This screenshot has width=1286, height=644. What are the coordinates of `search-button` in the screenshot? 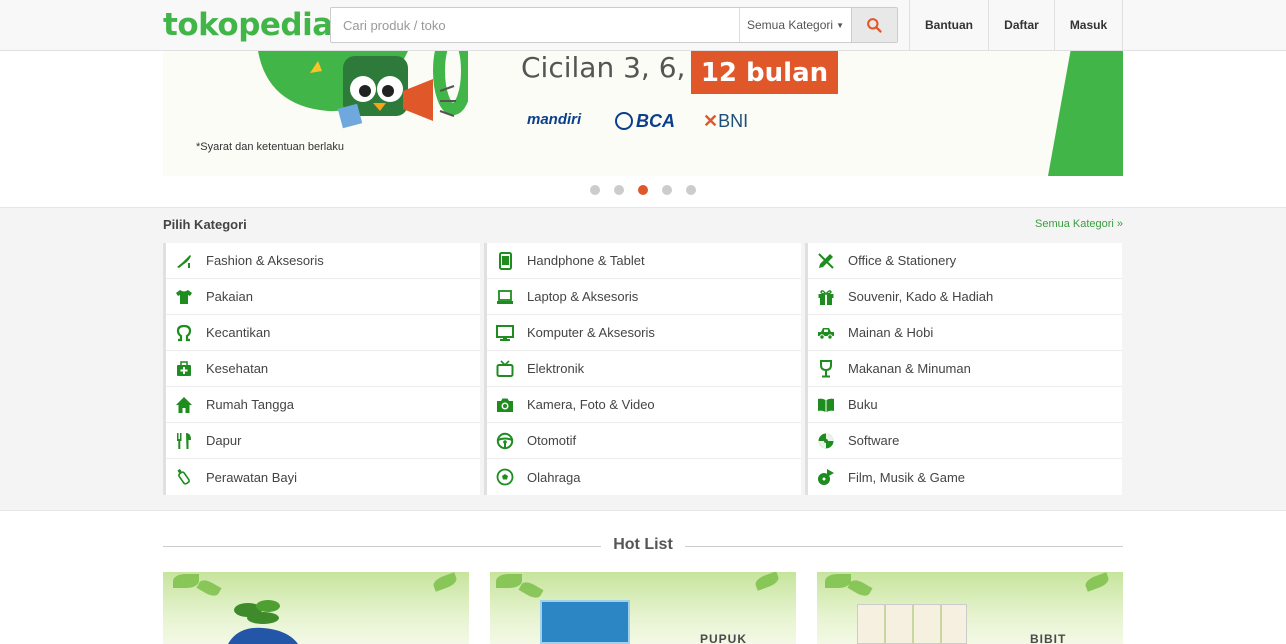 It's located at (874, 25).